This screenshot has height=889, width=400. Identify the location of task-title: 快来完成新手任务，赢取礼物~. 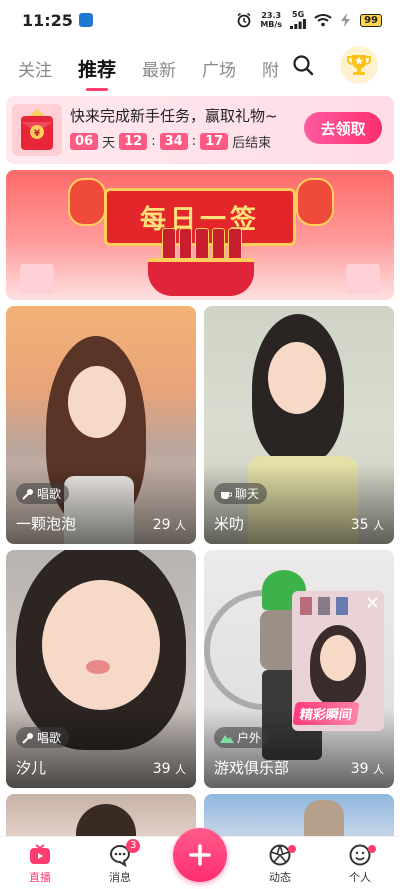
(174, 116).